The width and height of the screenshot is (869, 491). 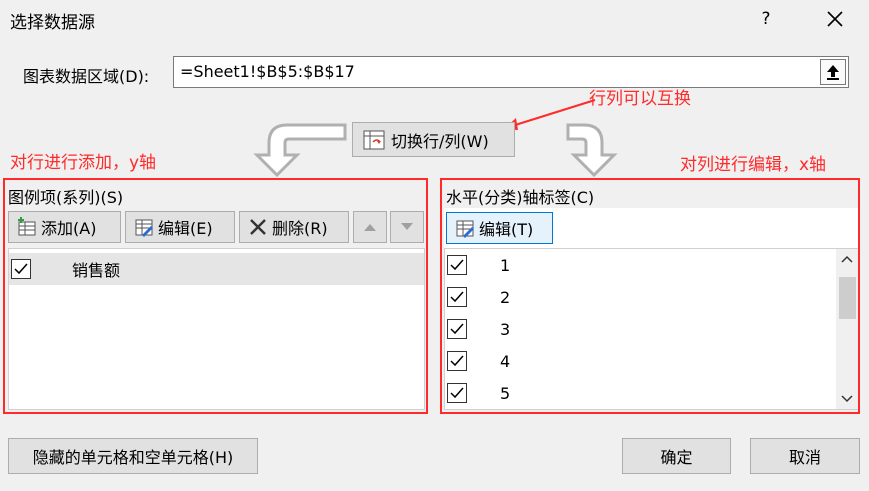 What do you see at coordinates (133, 456) in the screenshot?
I see `hidden-empty-cells-button: 隐藏的单元格和空单元格(H)` at bounding box center [133, 456].